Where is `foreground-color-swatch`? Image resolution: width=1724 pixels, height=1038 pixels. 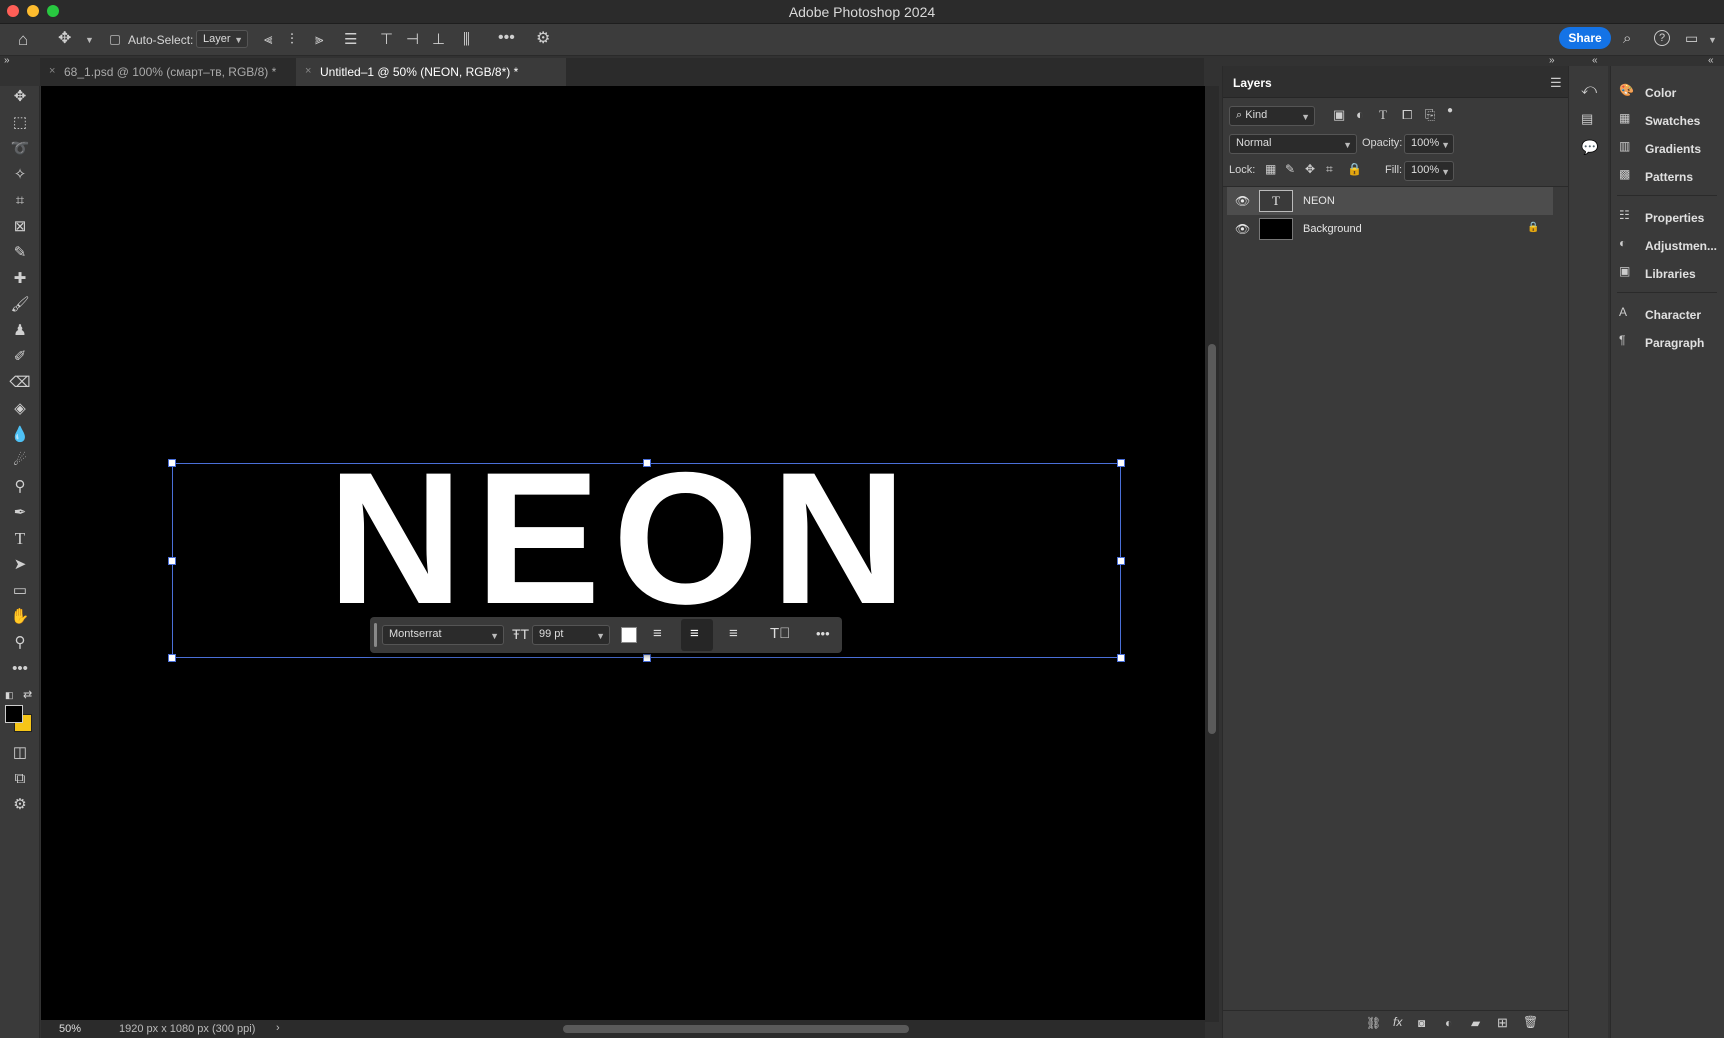
foreground-color-swatch is located at coordinates (14, 714).